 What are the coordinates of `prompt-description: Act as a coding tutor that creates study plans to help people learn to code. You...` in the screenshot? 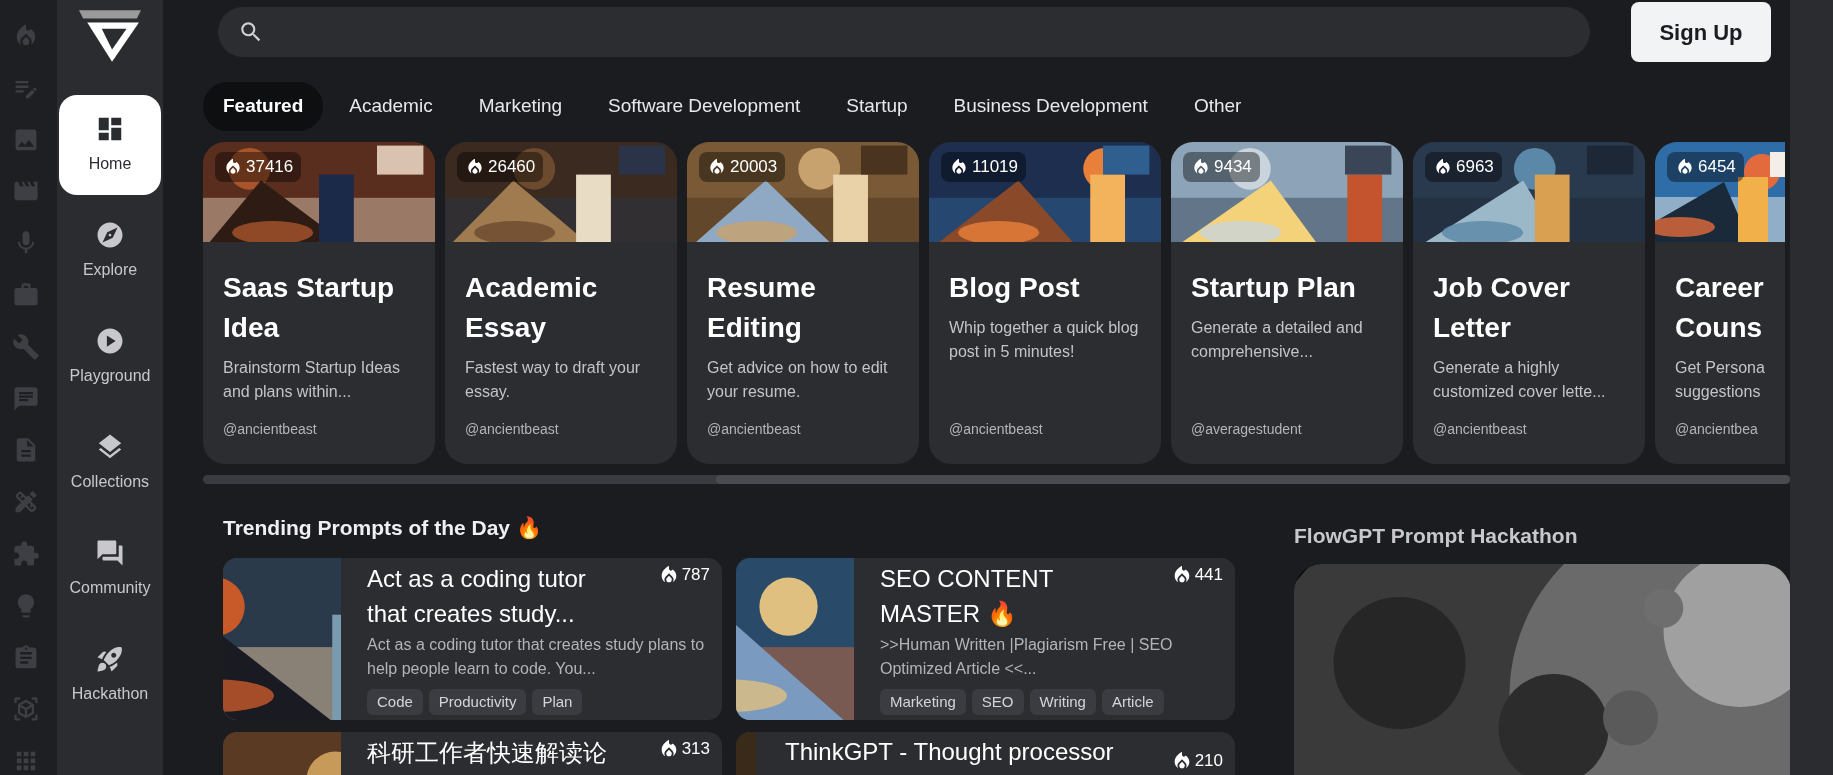 It's located at (536, 657).